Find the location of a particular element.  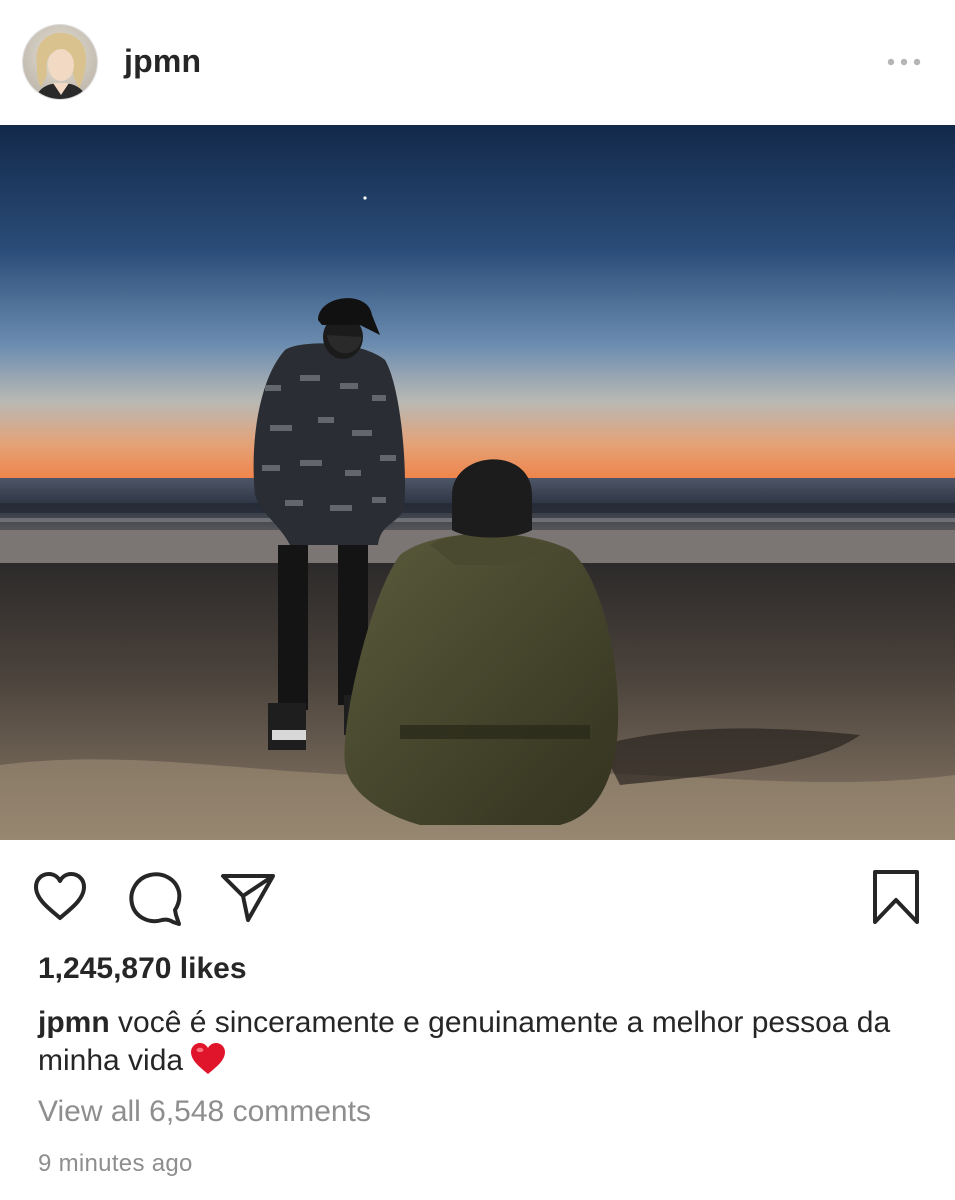

bookmark-icon is located at coordinates (896, 897).